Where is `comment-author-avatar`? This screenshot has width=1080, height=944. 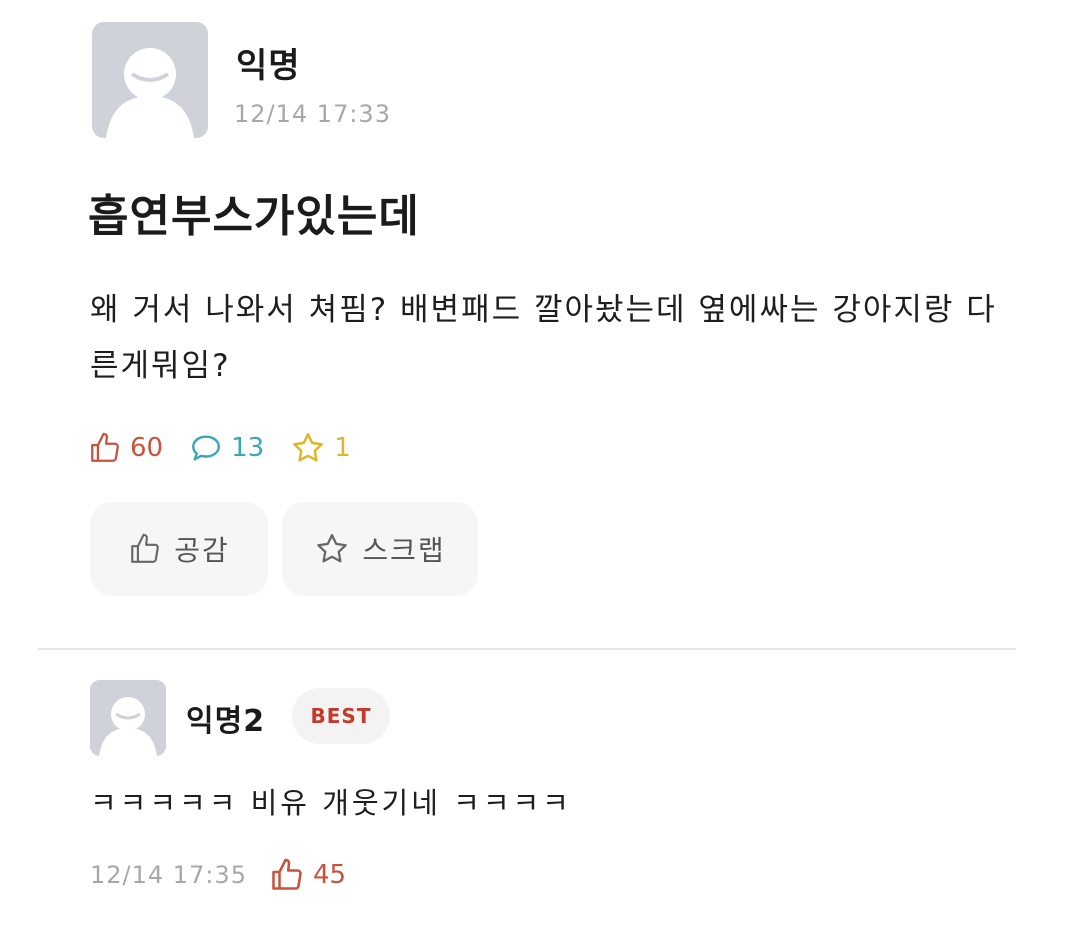 comment-author-avatar is located at coordinates (128, 718).